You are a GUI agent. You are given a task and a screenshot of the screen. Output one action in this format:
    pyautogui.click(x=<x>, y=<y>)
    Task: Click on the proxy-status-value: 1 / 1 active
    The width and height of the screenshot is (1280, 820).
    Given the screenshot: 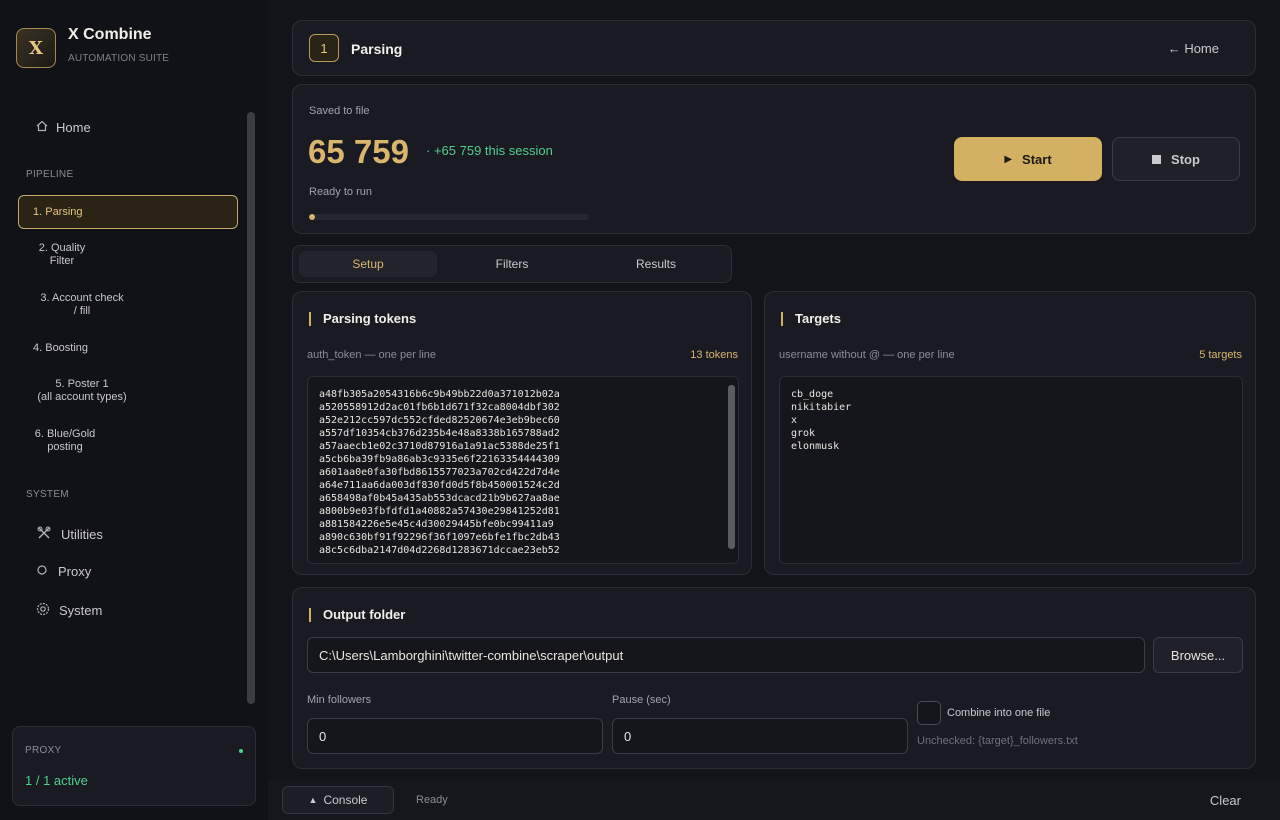 What is the action you would take?
    pyautogui.click(x=56, y=780)
    